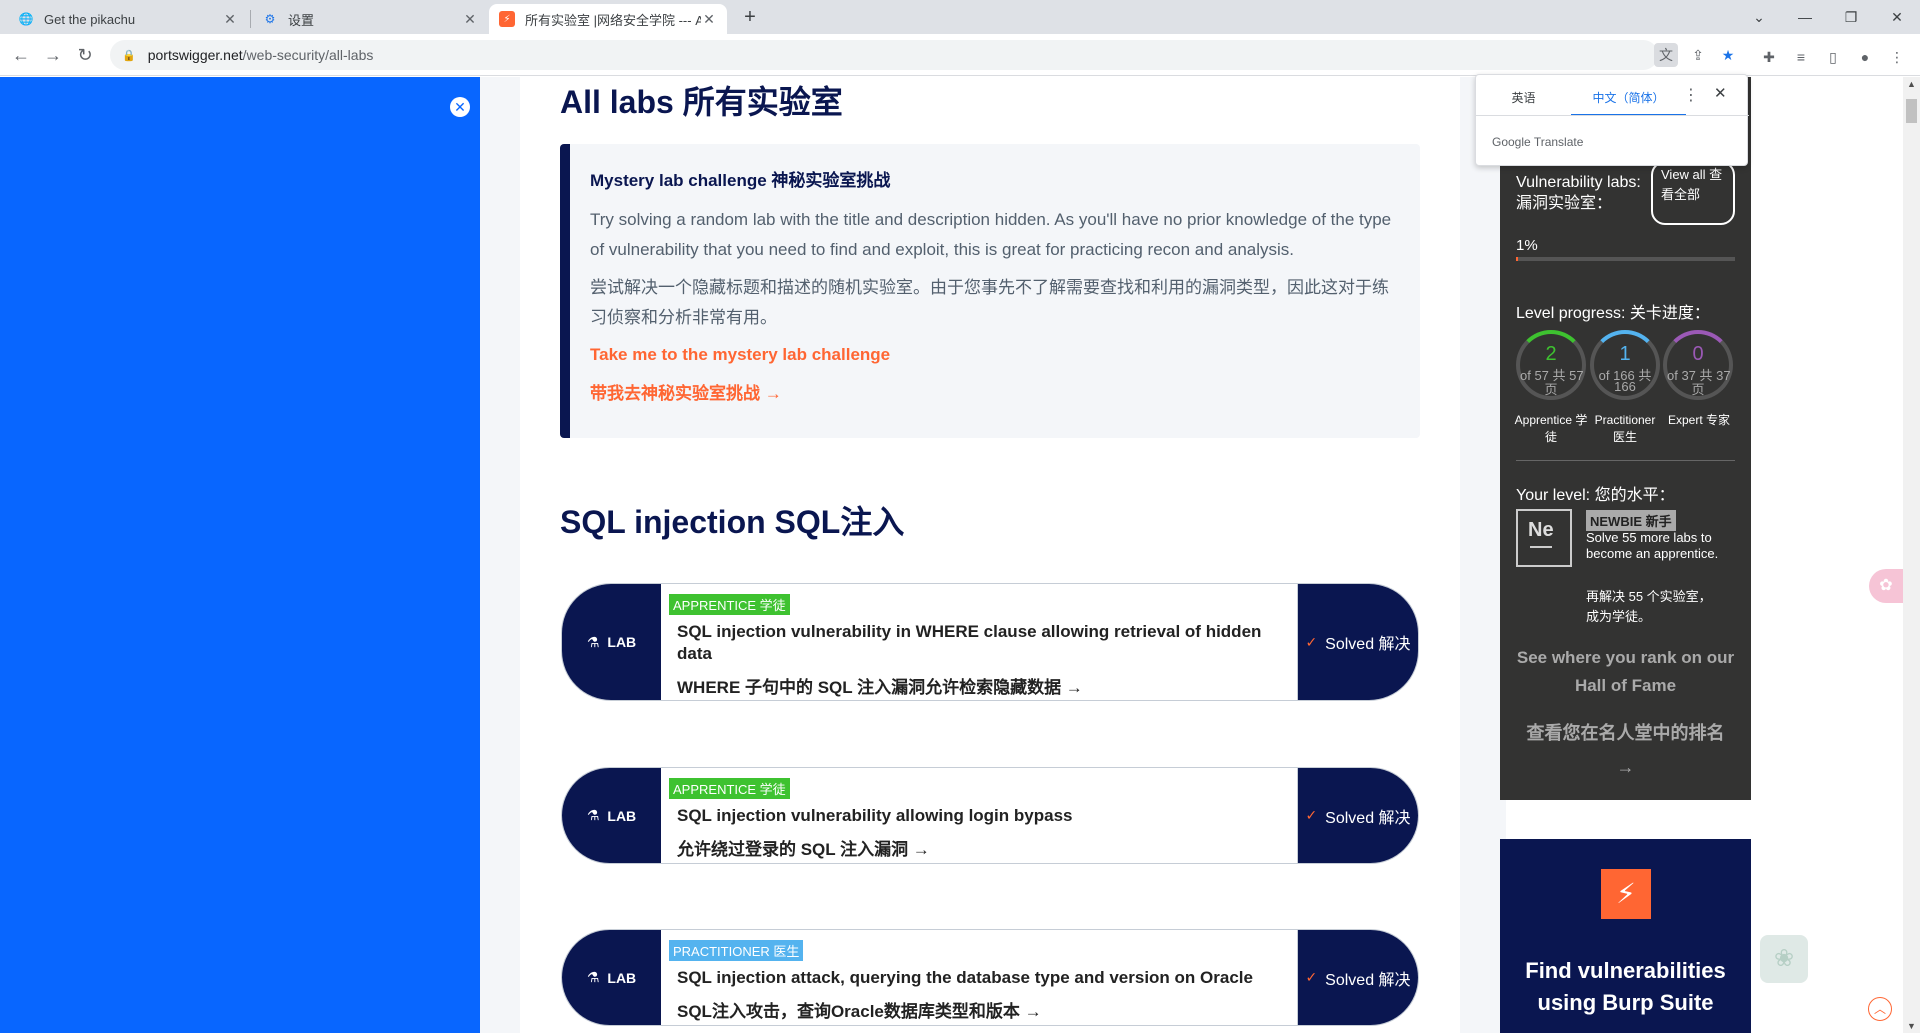 This screenshot has width=1920, height=1033. Describe the element at coordinates (1613, 313) in the screenshot. I see `level-progress-label: Level progress: 关卡进度：` at that location.